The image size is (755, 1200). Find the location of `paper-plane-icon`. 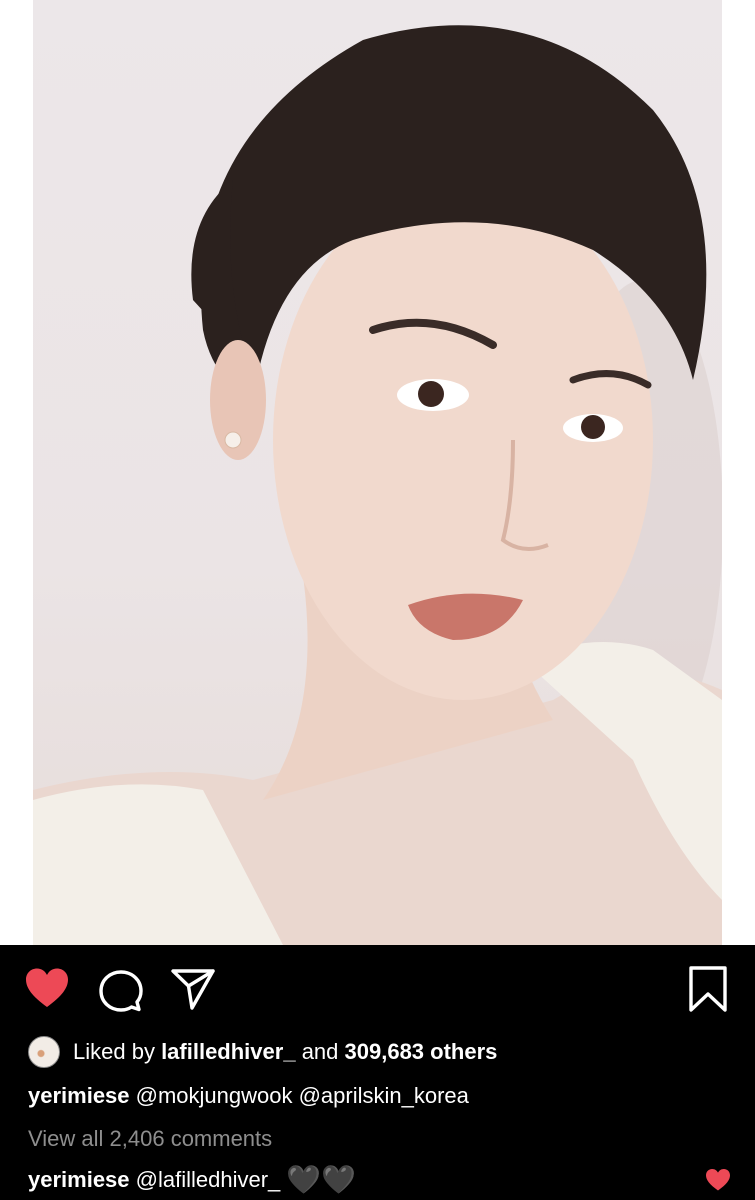

paper-plane-icon is located at coordinates (193, 989).